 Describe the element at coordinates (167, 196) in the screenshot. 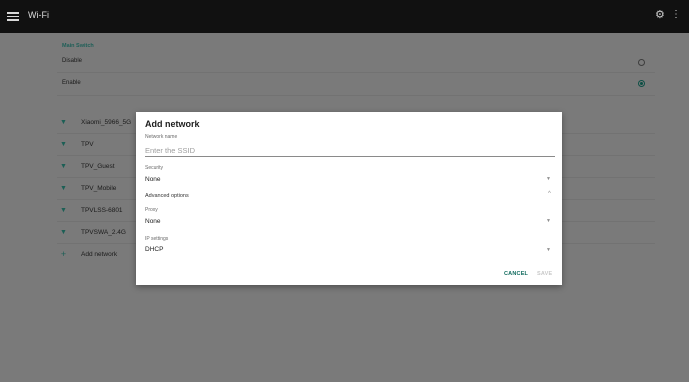

I see `advanced-options-toggle: Advanced options` at that location.